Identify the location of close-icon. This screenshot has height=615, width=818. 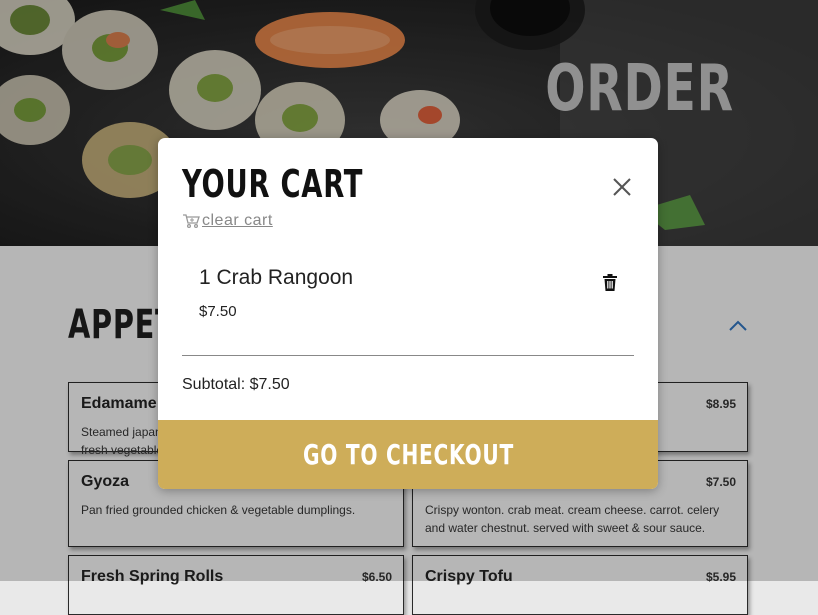
(622, 187).